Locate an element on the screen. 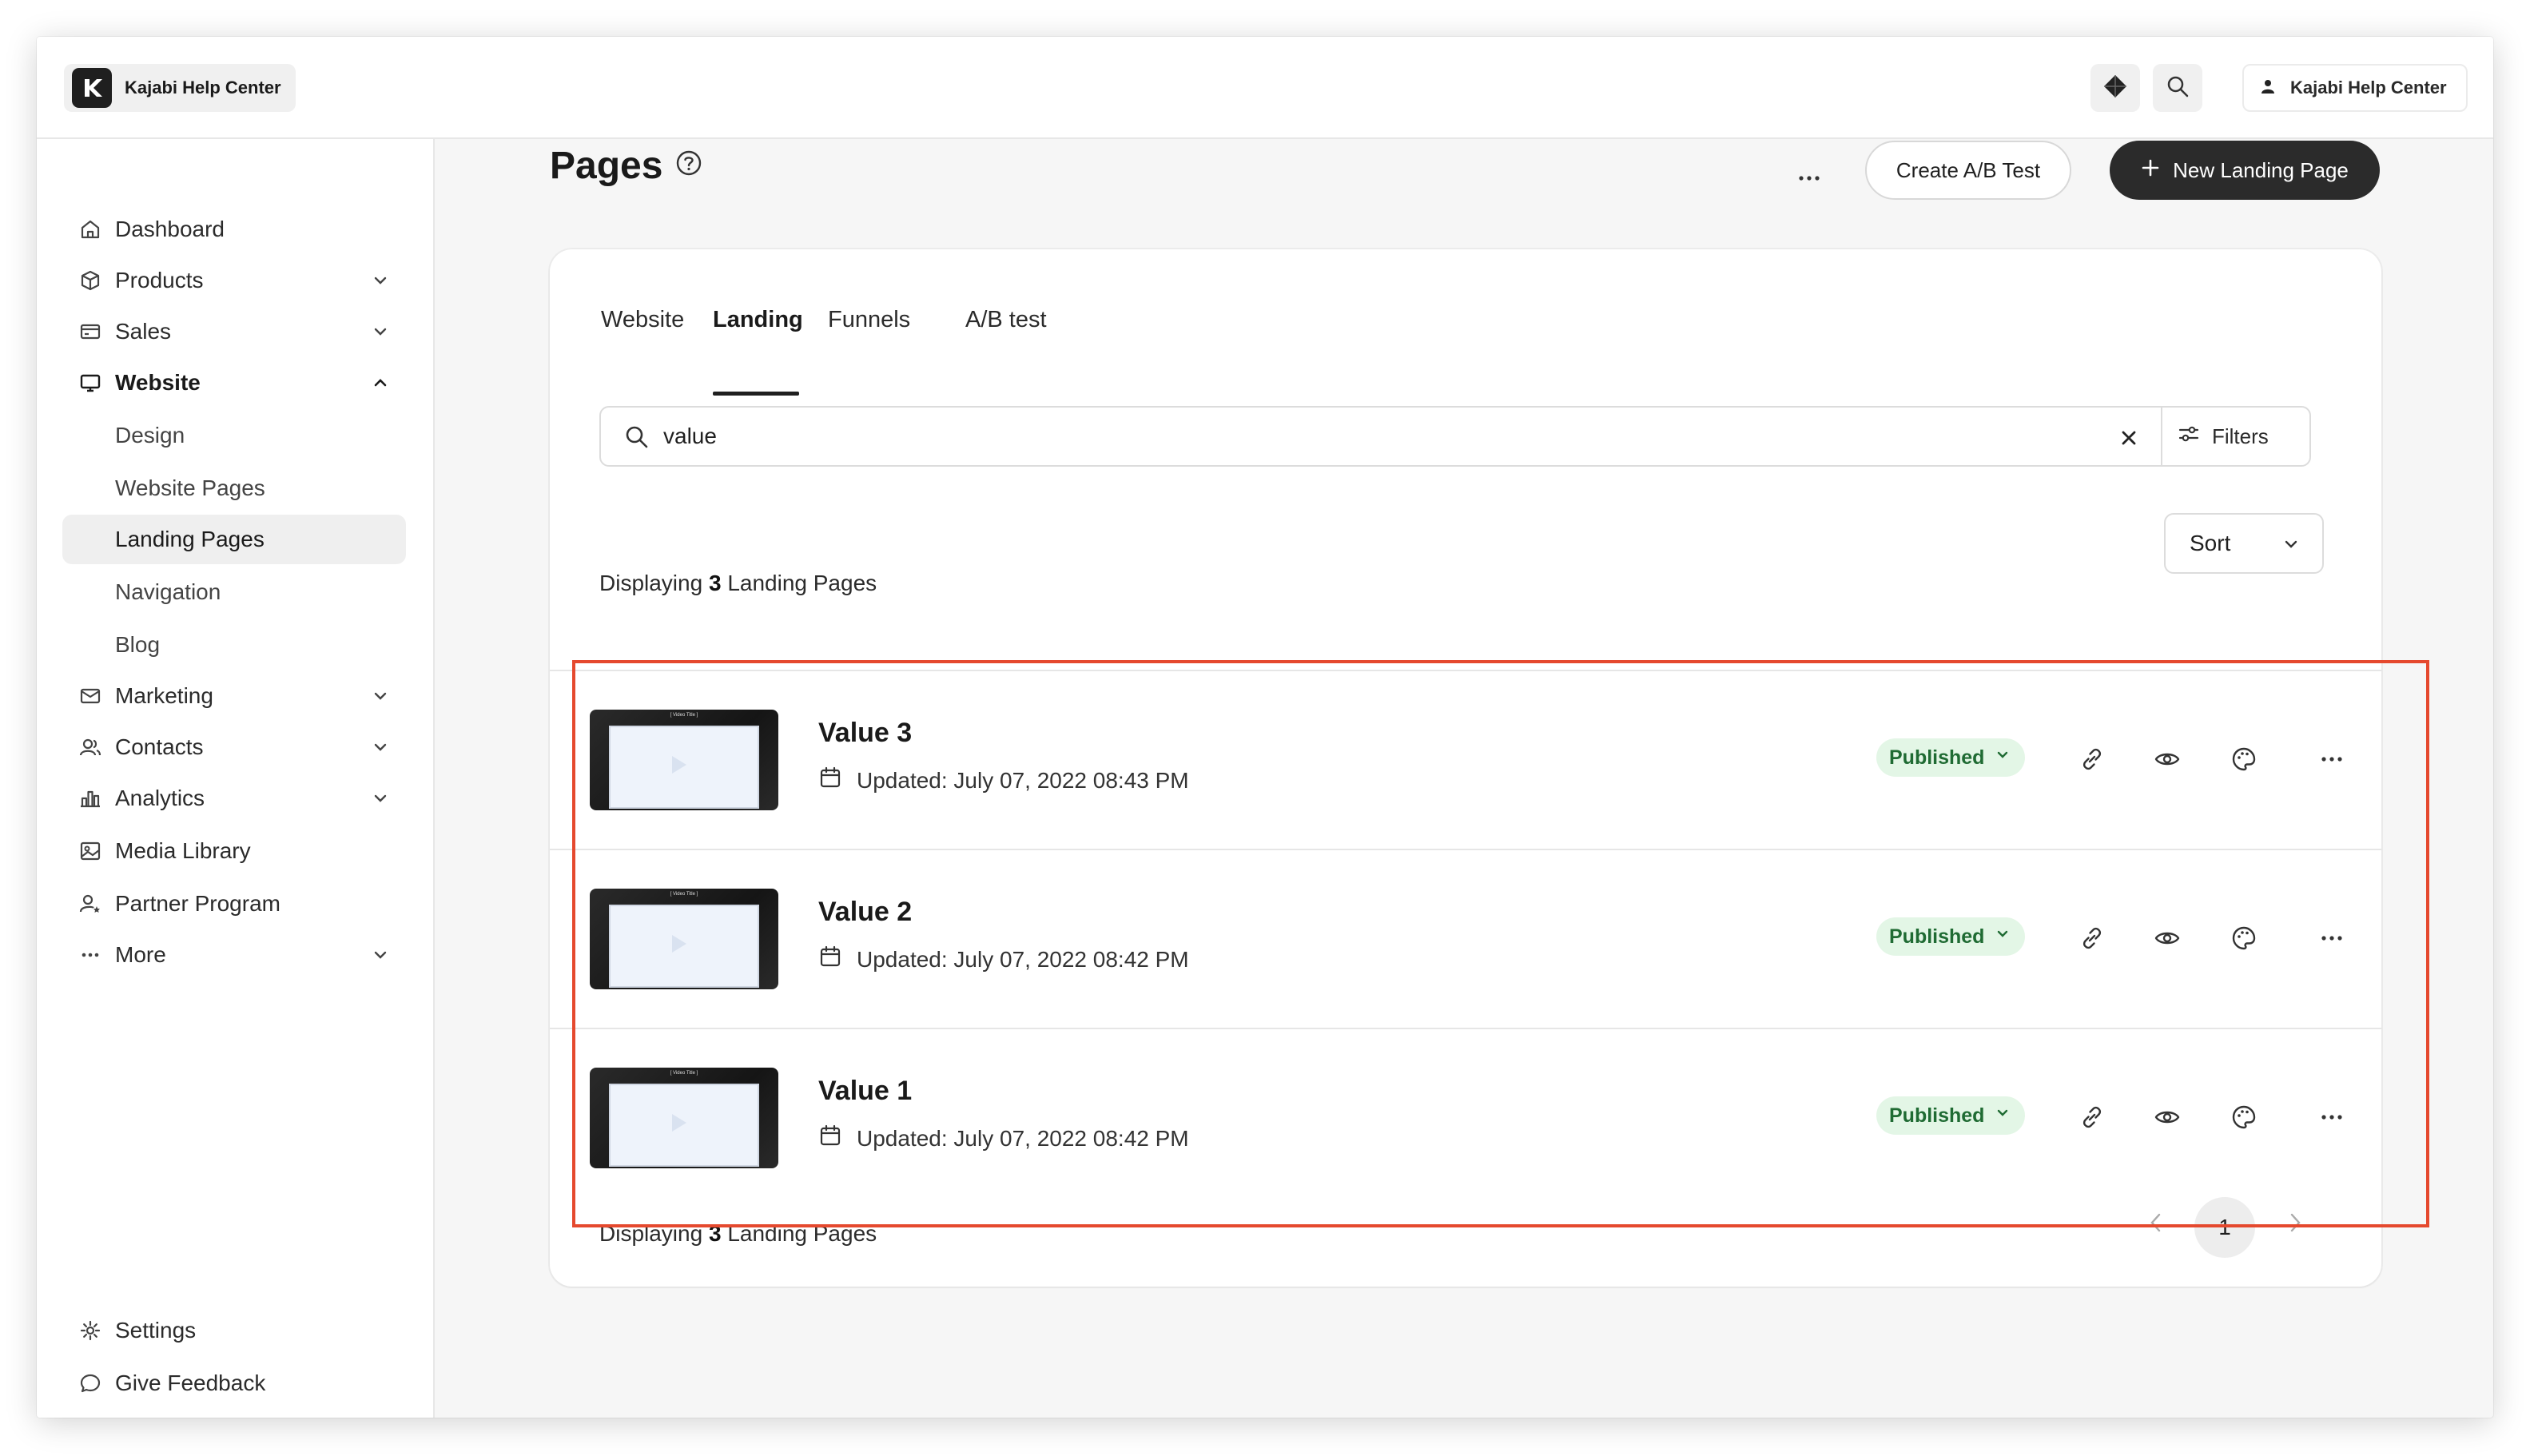  page-title: Pages is located at coordinates (606, 166).